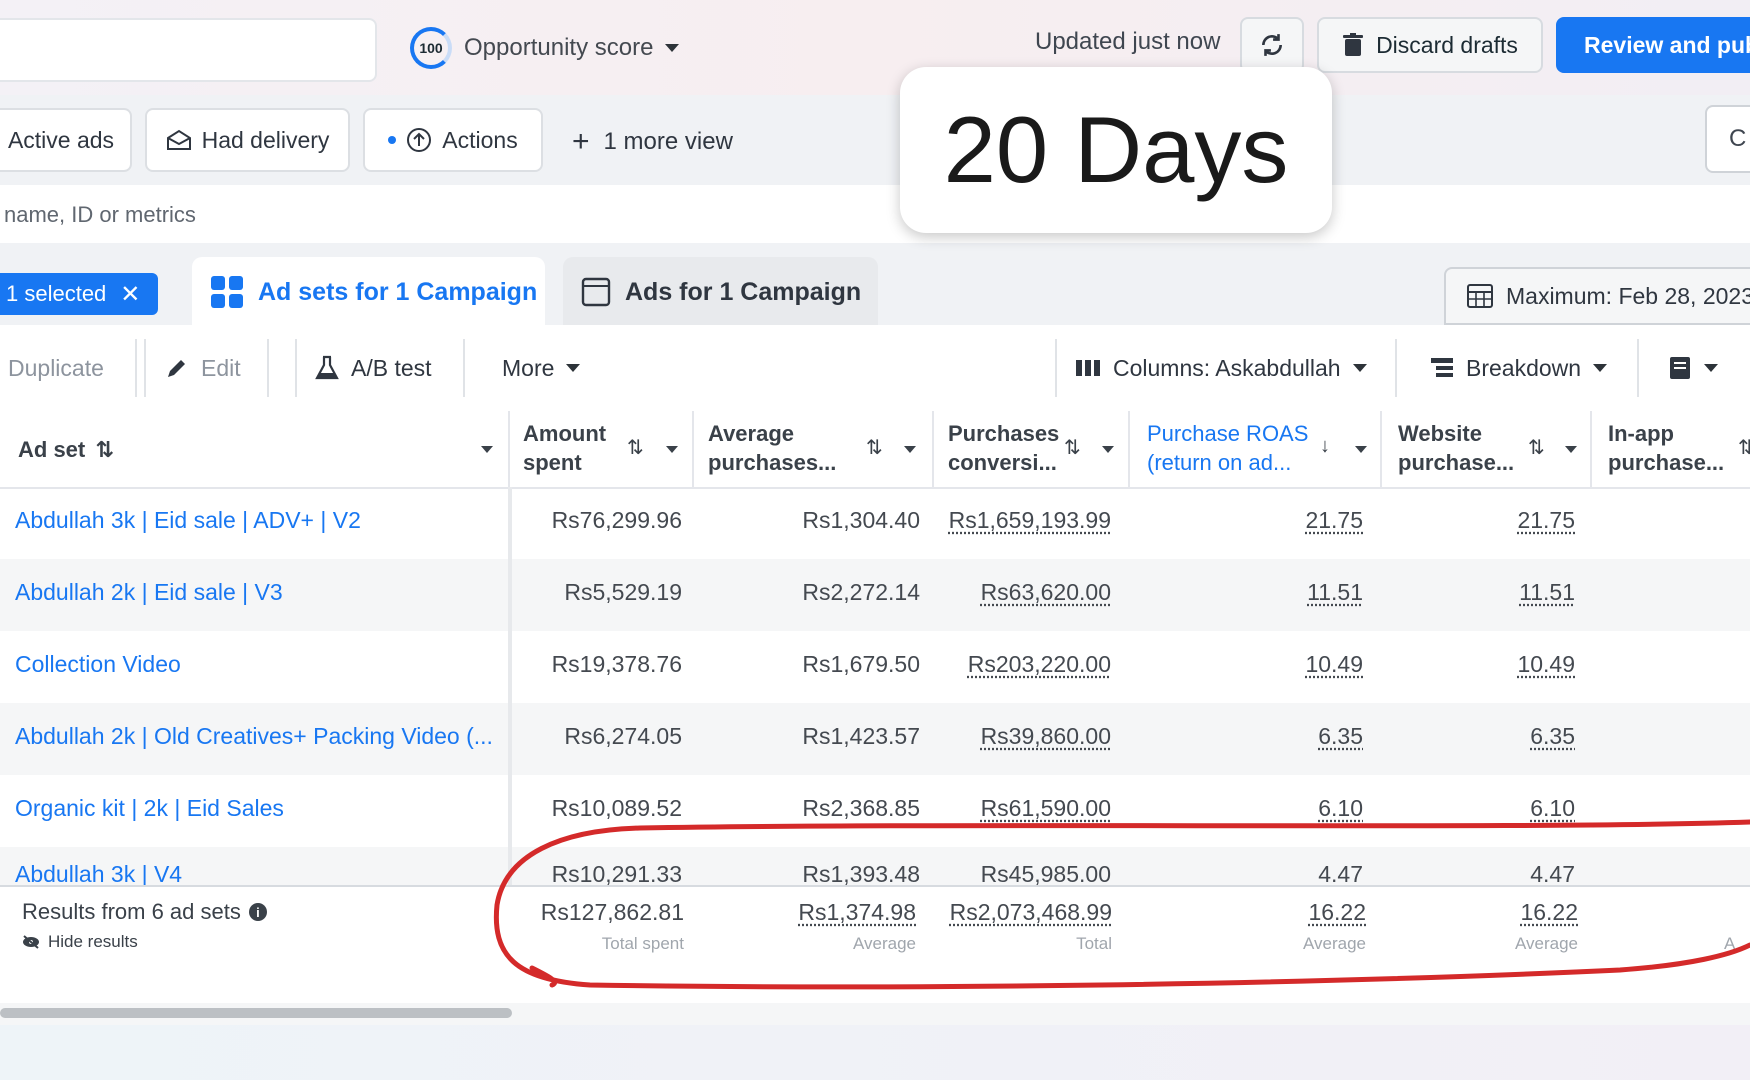 The height and width of the screenshot is (1080, 1750). I want to click on total-spent-caption: Total spent, so click(643, 944).